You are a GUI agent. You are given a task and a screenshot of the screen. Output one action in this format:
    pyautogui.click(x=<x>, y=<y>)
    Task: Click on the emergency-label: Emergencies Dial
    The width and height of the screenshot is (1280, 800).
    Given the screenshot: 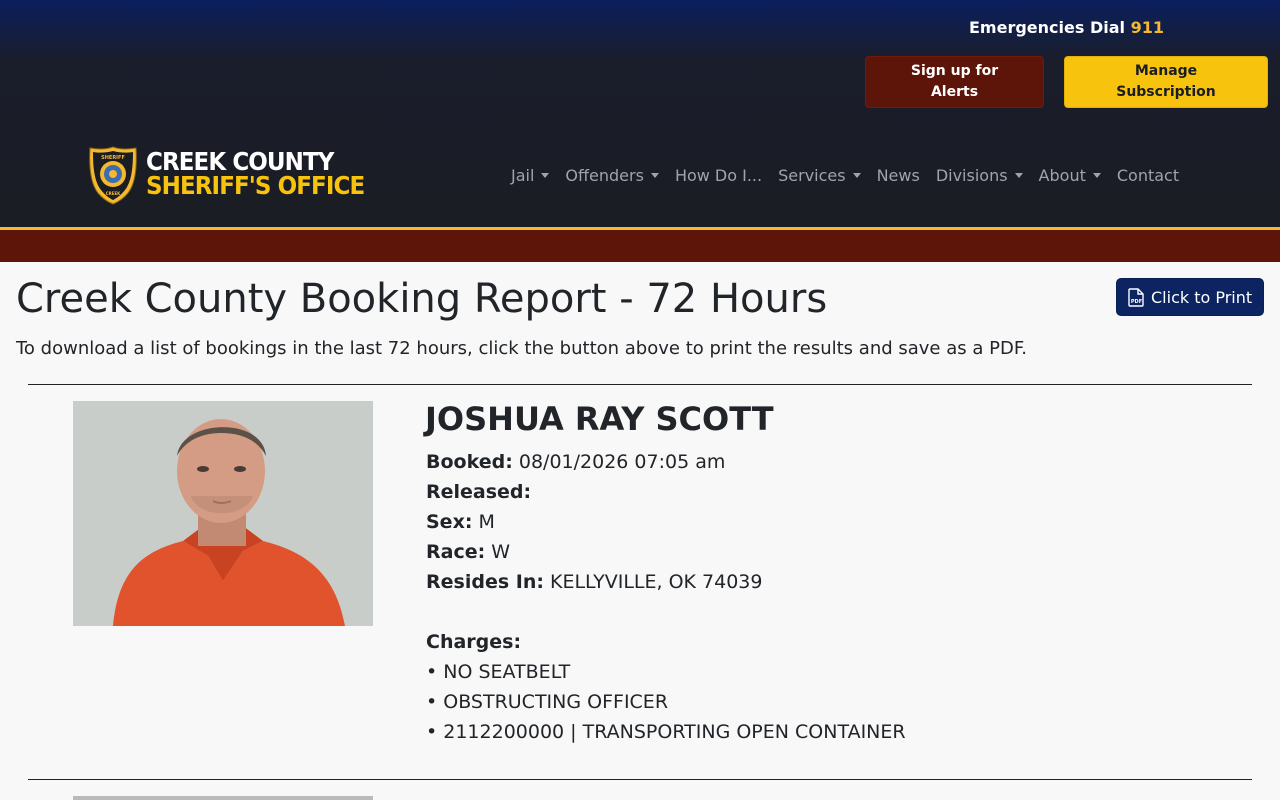 What is the action you would take?
    pyautogui.click(x=1047, y=27)
    